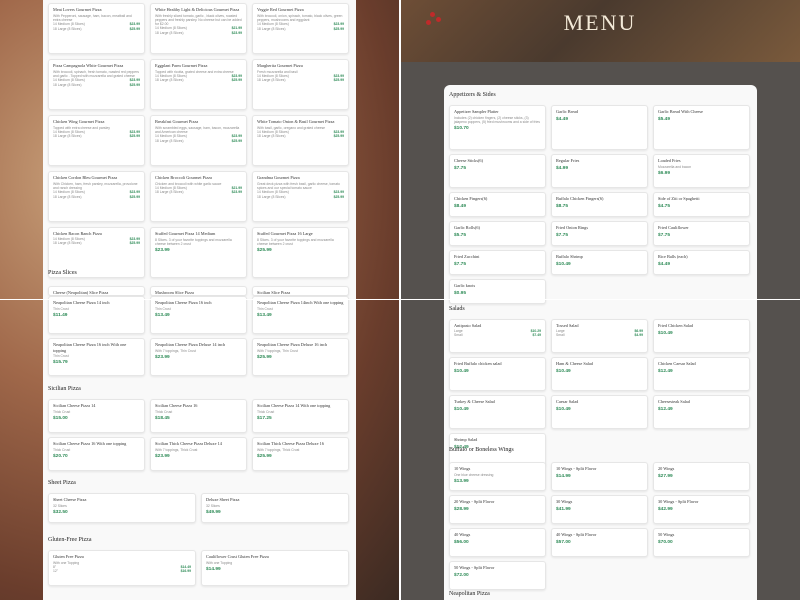 The height and width of the screenshot is (600, 800). I want to click on menu-item-card: 50 Wings $70.00, so click(701, 542).